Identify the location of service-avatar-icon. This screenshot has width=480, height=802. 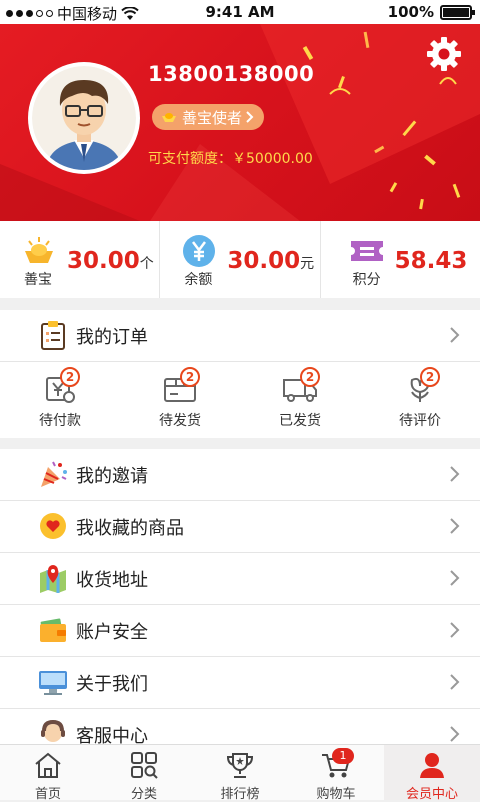
(53, 730).